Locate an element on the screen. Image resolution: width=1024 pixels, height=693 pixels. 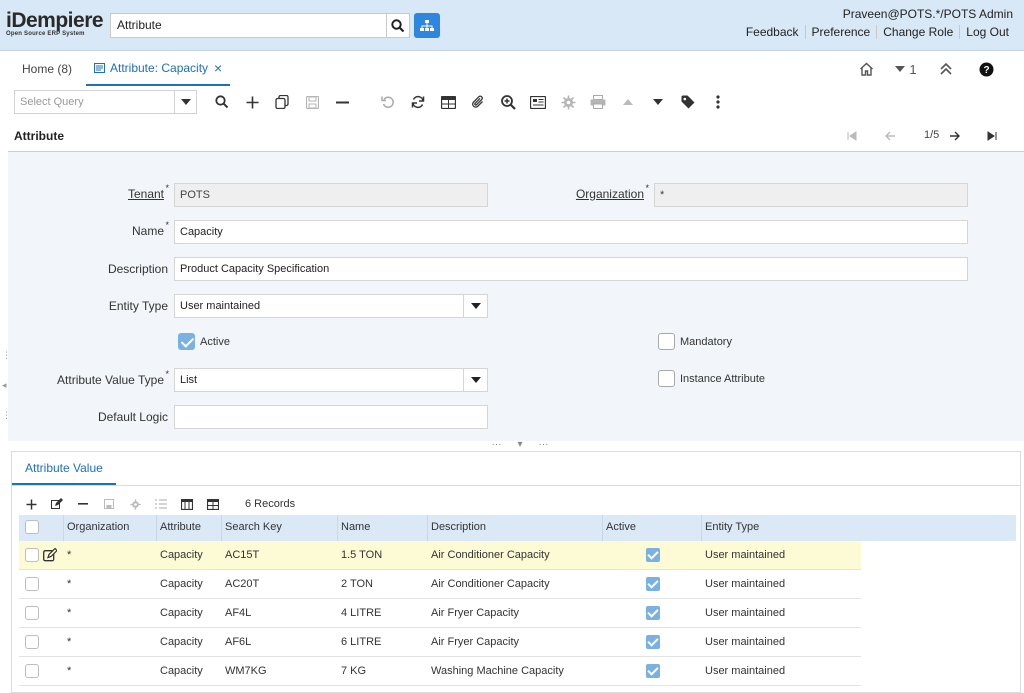
panel-collapse-icon: ◂ is located at coordinates (4, 385).